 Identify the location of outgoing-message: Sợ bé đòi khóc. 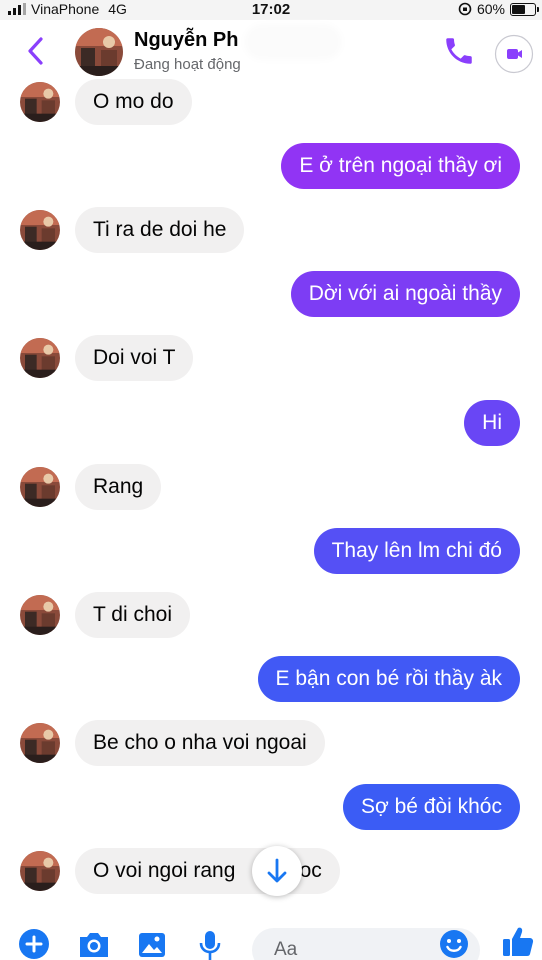
(271, 807).